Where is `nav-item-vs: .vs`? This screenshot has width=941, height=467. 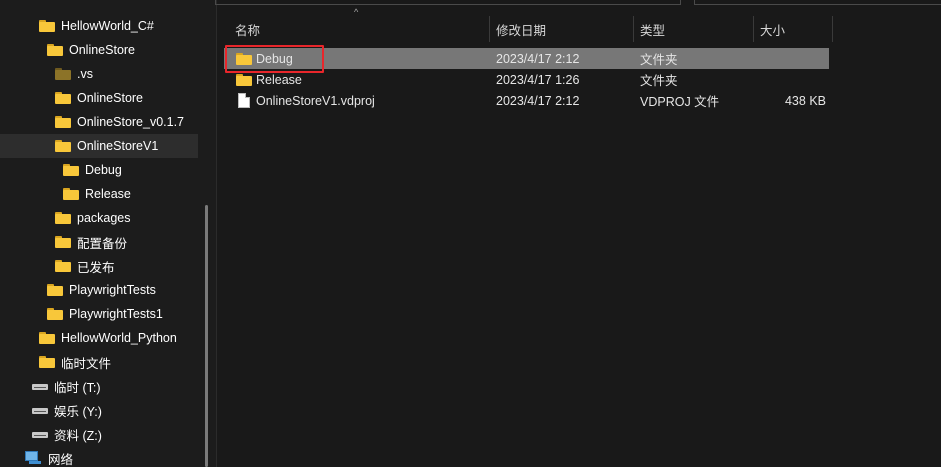
nav-item-vs: .vs is located at coordinates (99, 74).